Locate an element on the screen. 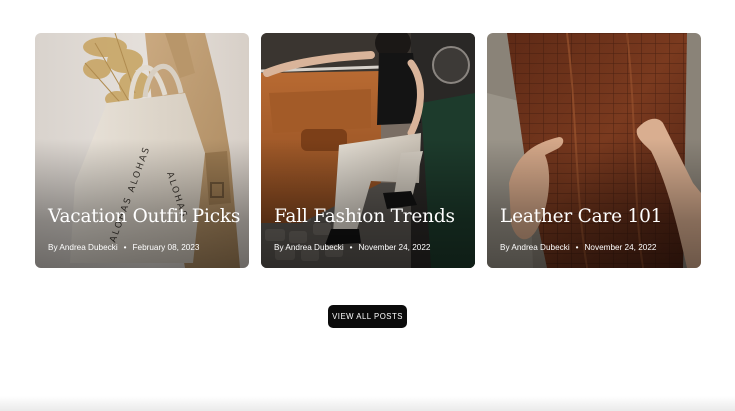 Image resolution: width=735 pixels, height=411 pixels. post-title: Vacation Outfit Picks is located at coordinates (144, 216).